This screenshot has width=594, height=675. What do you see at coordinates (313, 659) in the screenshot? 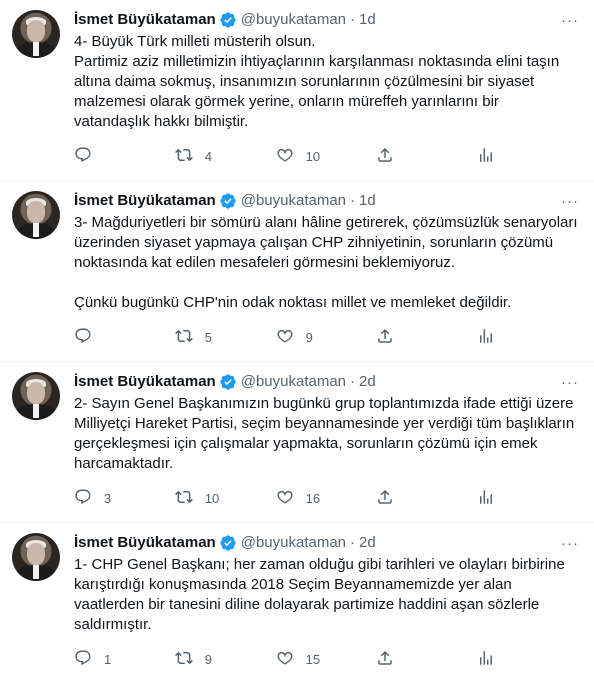
I see `like-count: 15` at bounding box center [313, 659].